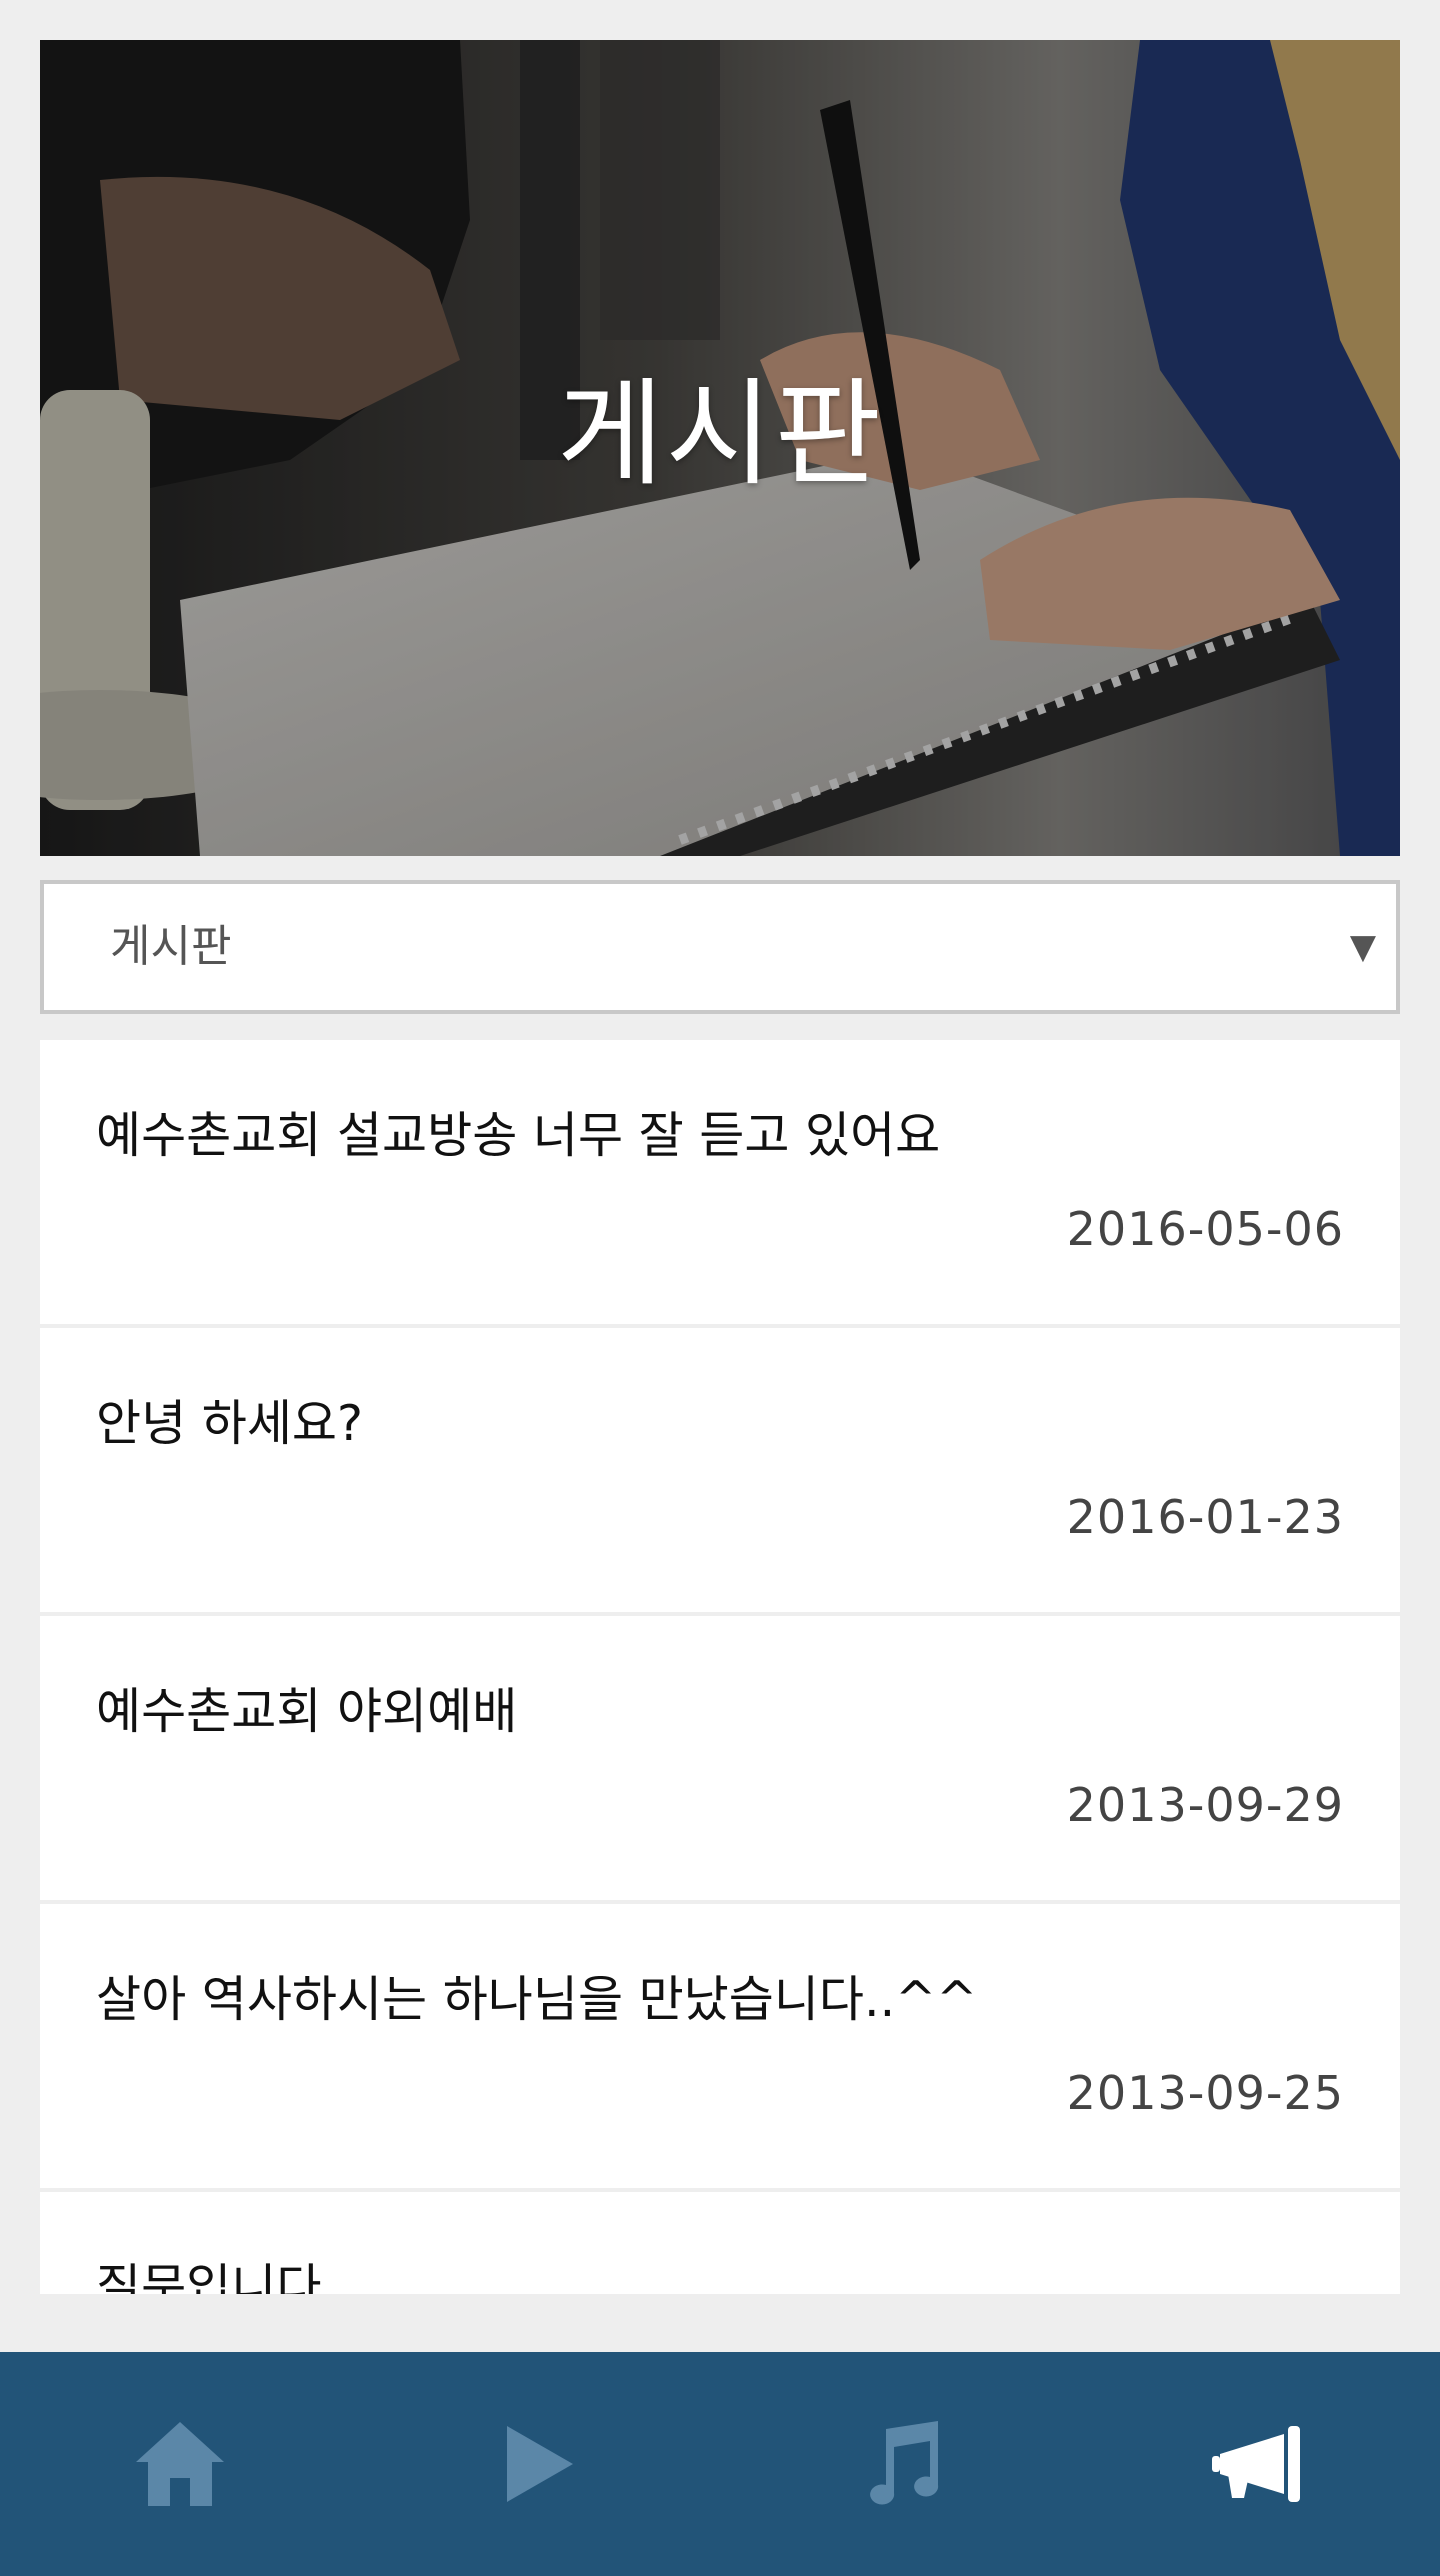  What do you see at coordinates (1205, 1517) in the screenshot?
I see `post-date: 2016-01-23` at bounding box center [1205, 1517].